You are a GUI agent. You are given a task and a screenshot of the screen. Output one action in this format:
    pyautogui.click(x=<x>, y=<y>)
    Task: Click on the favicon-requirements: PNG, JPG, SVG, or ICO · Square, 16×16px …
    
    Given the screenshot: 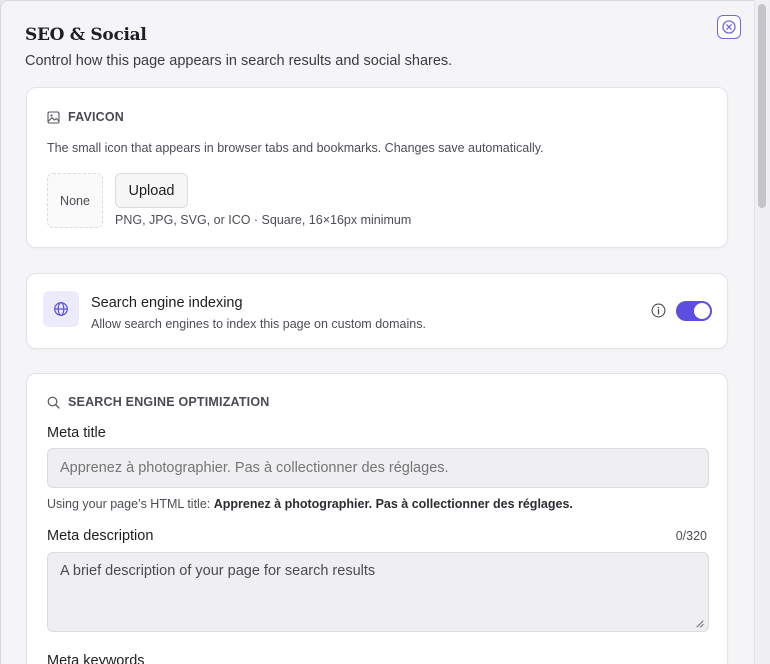 What is the action you would take?
    pyautogui.click(x=263, y=220)
    